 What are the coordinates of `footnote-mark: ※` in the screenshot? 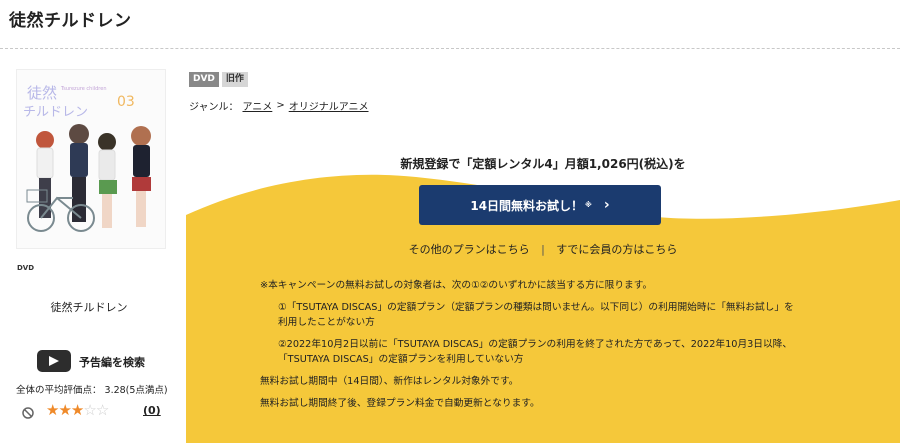 It's located at (588, 205).